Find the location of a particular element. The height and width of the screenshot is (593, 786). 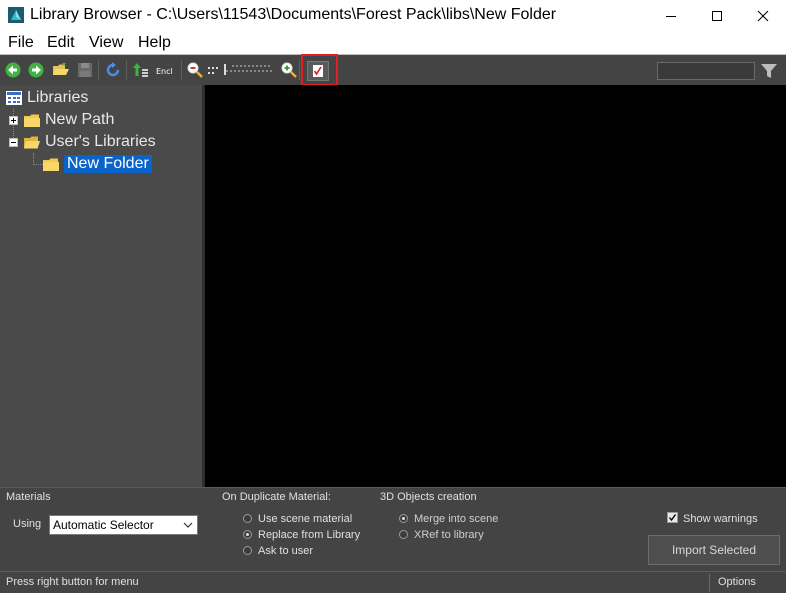

radio-label: Use scene material is located at coordinates (305, 519).